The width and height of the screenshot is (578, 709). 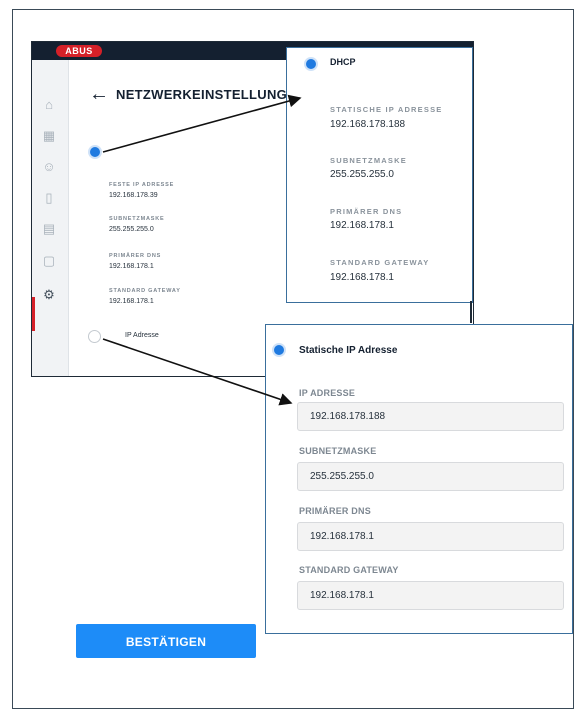 I want to click on settings-icon: ⚙, so click(x=49, y=295).